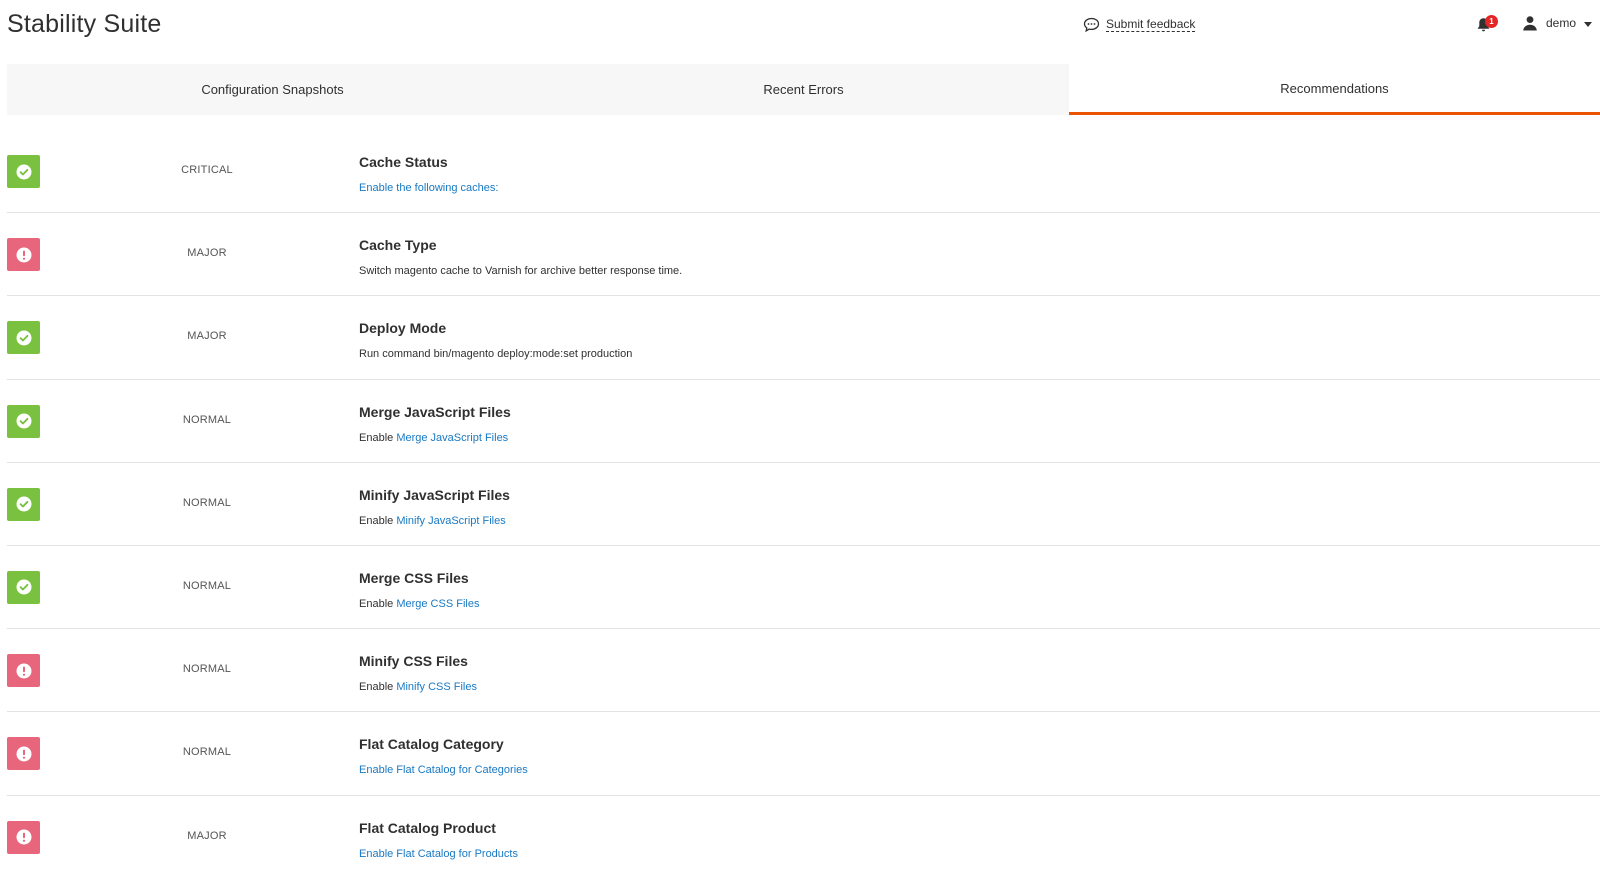 This screenshot has height=879, width=1600. I want to click on recommendation-title: Minify JavaScript Files, so click(434, 494).